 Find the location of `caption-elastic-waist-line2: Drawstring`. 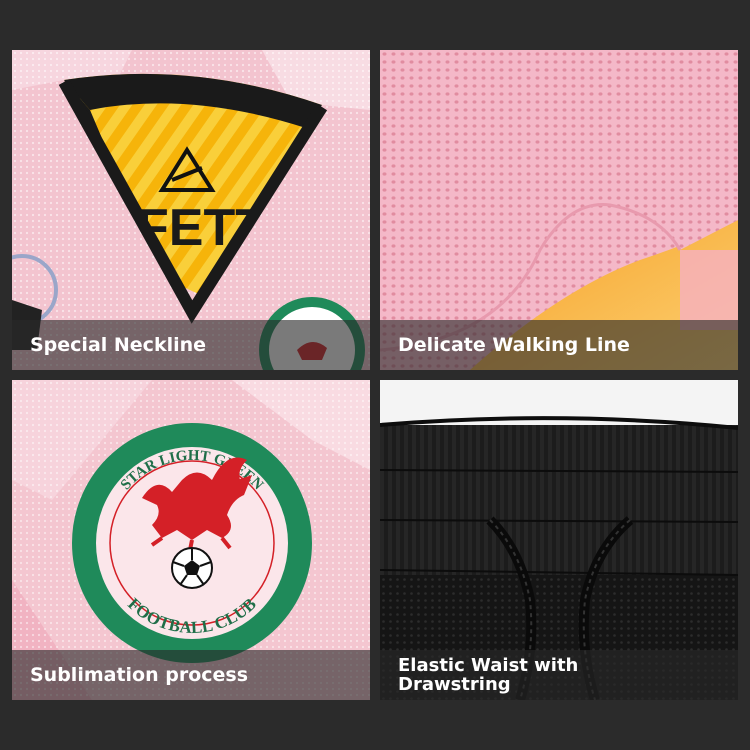

caption-elastic-waist-line2: Drawstring is located at coordinates (454, 684).